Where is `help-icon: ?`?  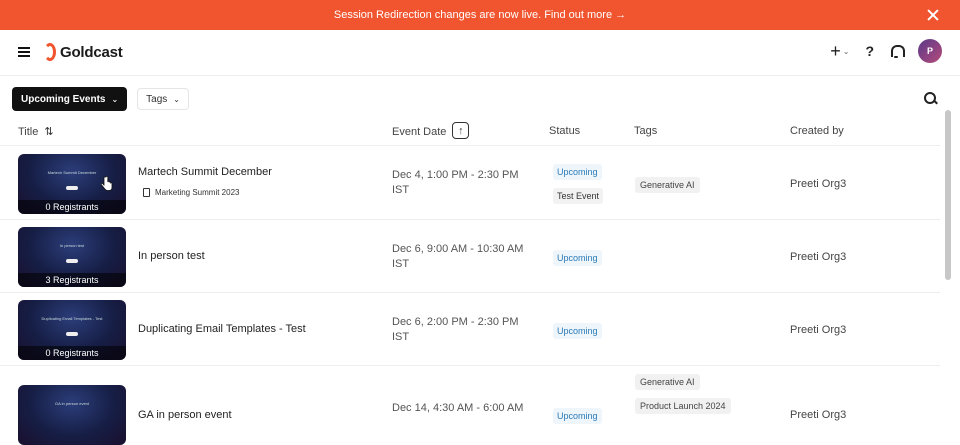 help-icon: ? is located at coordinates (869, 51).